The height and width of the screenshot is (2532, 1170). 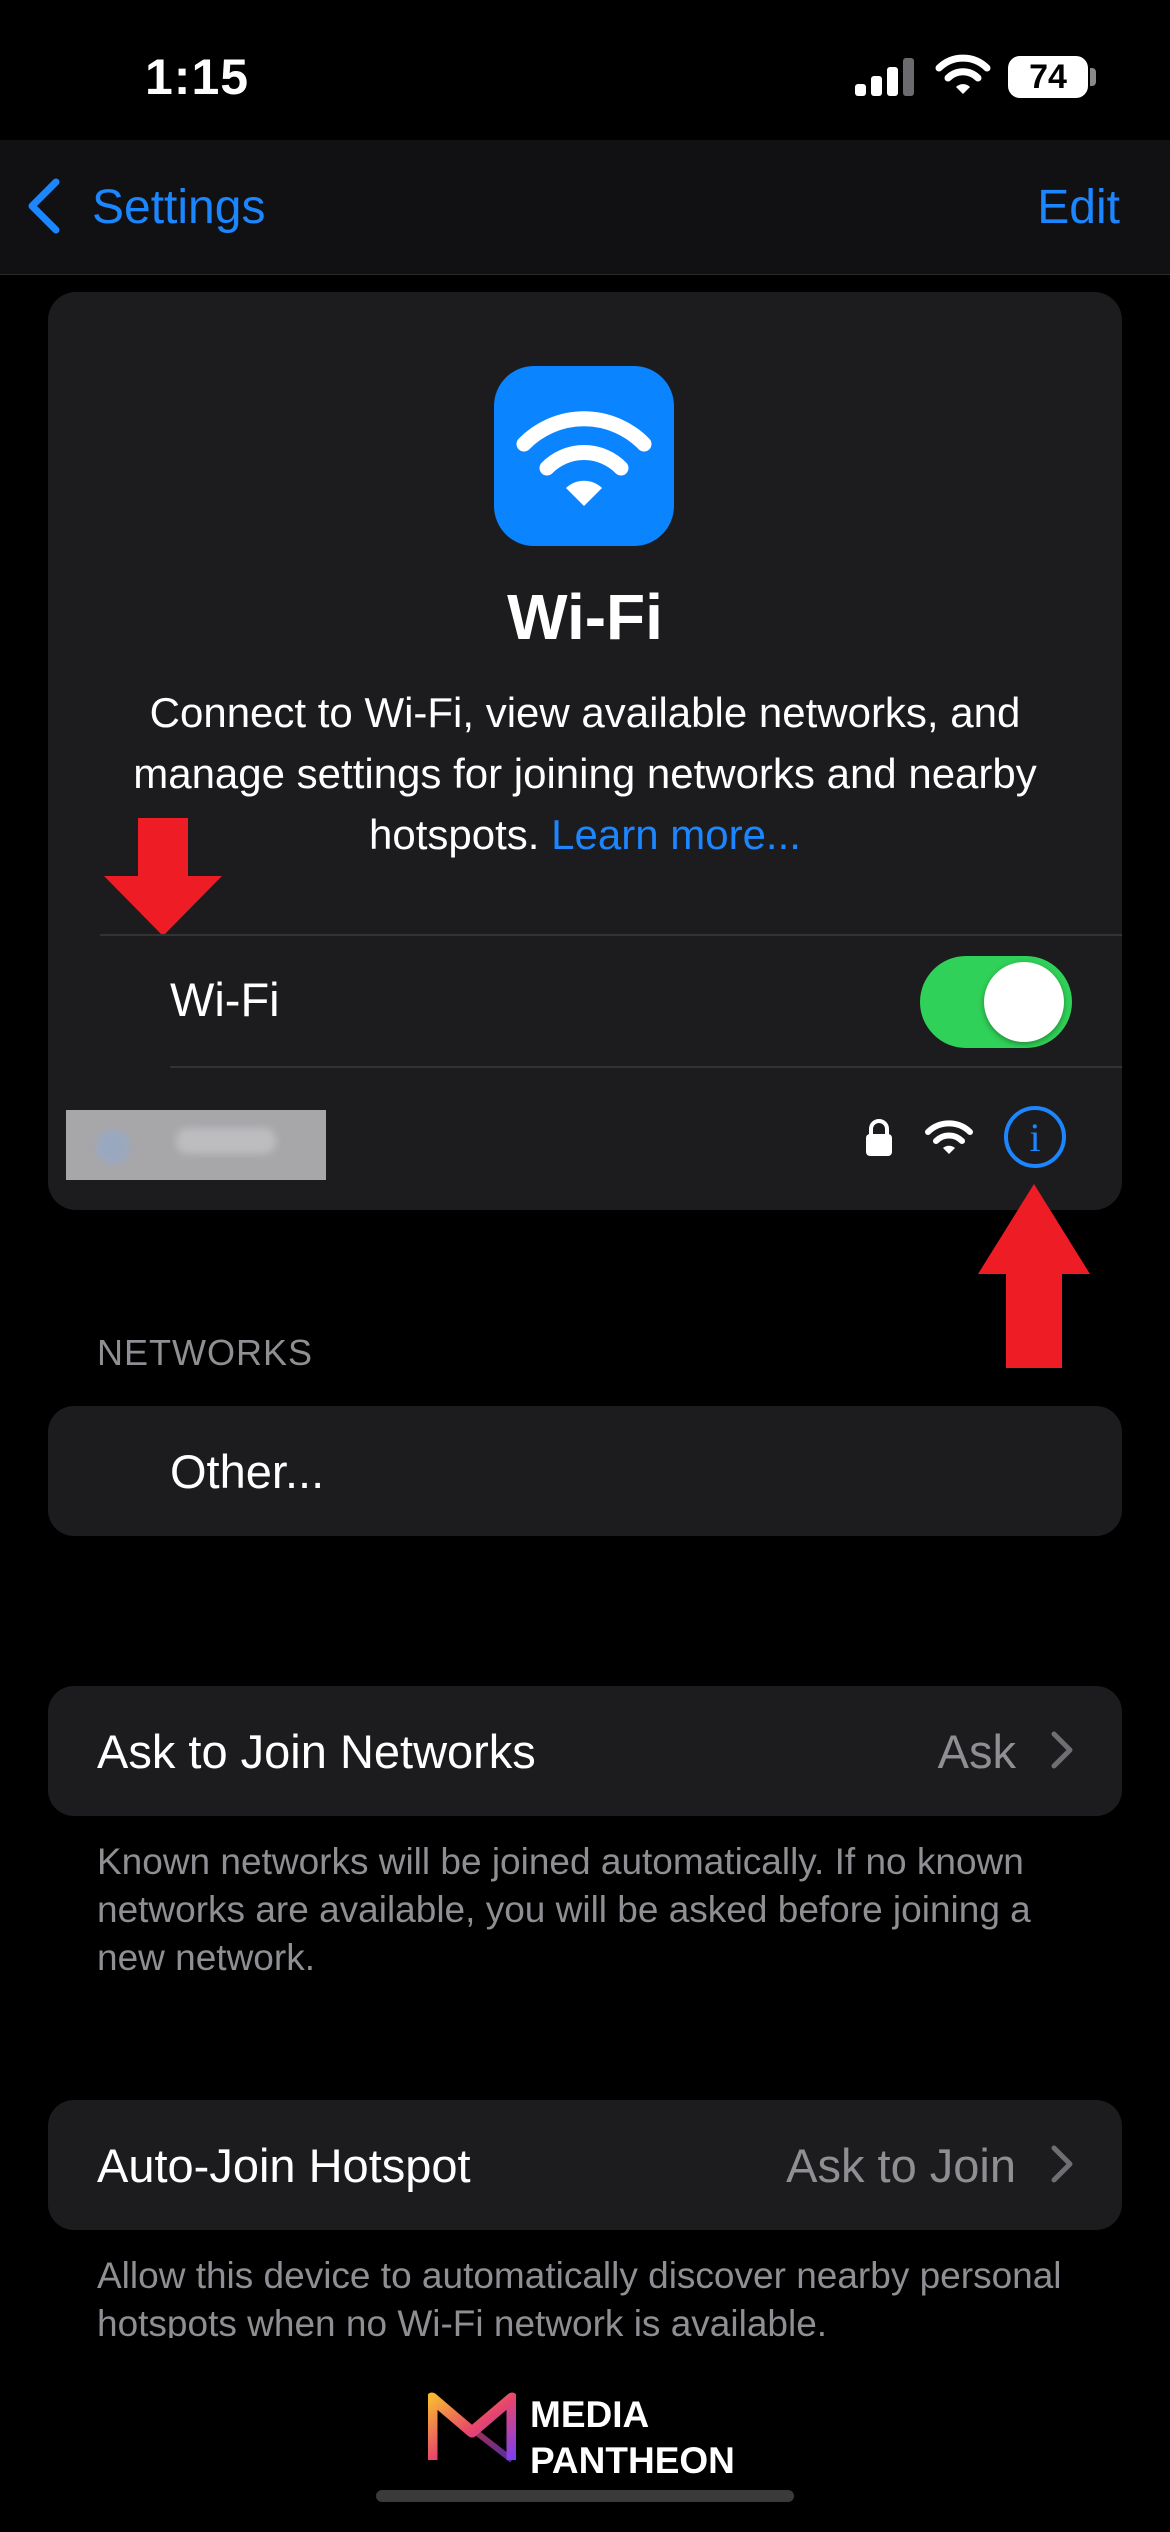 I want to click on wifi-app-icon, so click(x=584, y=456).